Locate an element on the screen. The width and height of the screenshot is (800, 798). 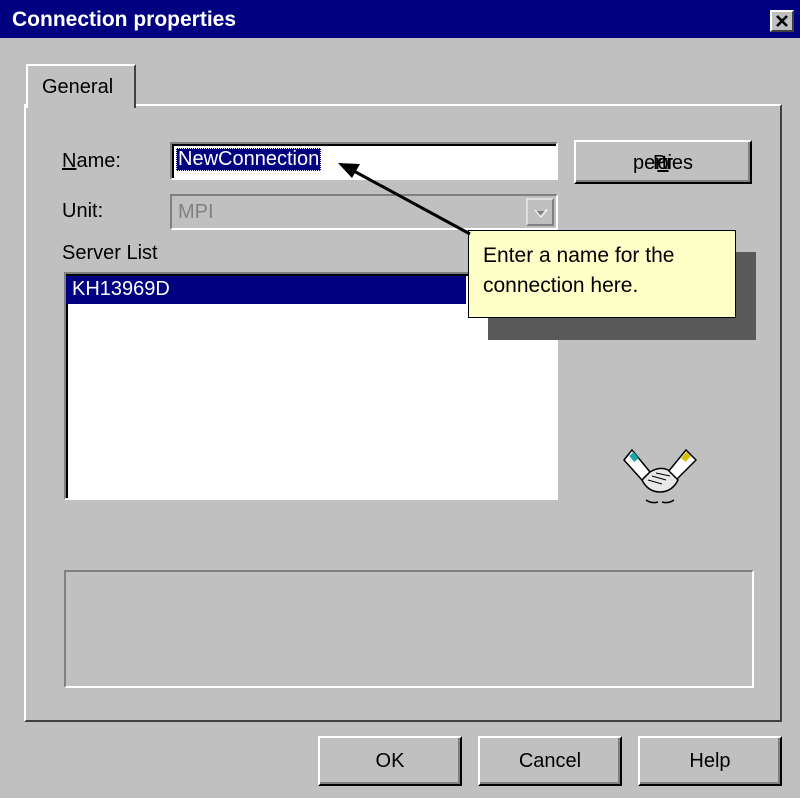
properties-button: Pr o perties is located at coordinates (663, 162).